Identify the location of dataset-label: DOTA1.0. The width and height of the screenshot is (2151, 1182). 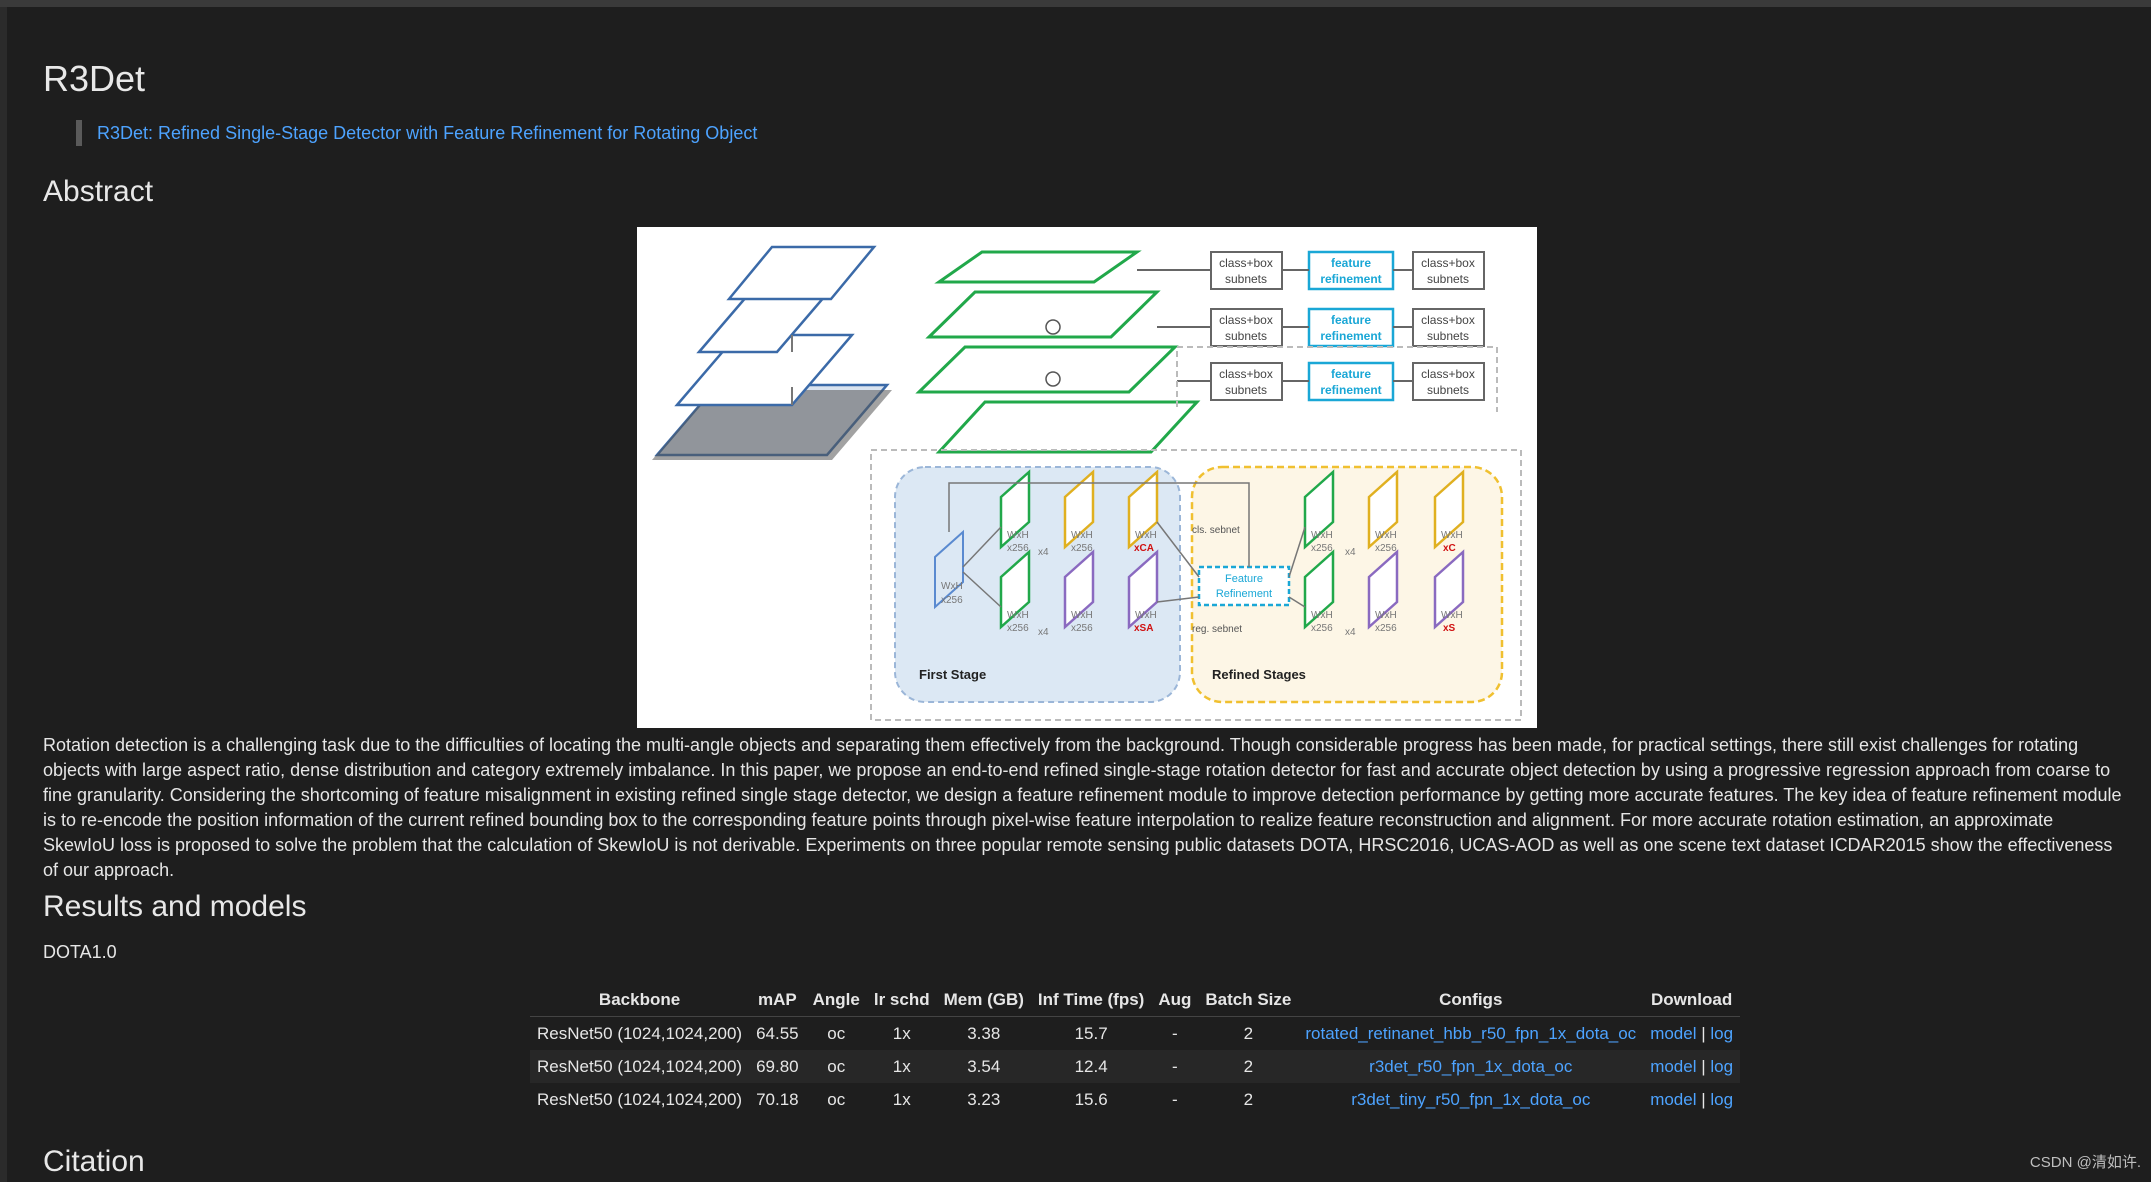
(80, 952).